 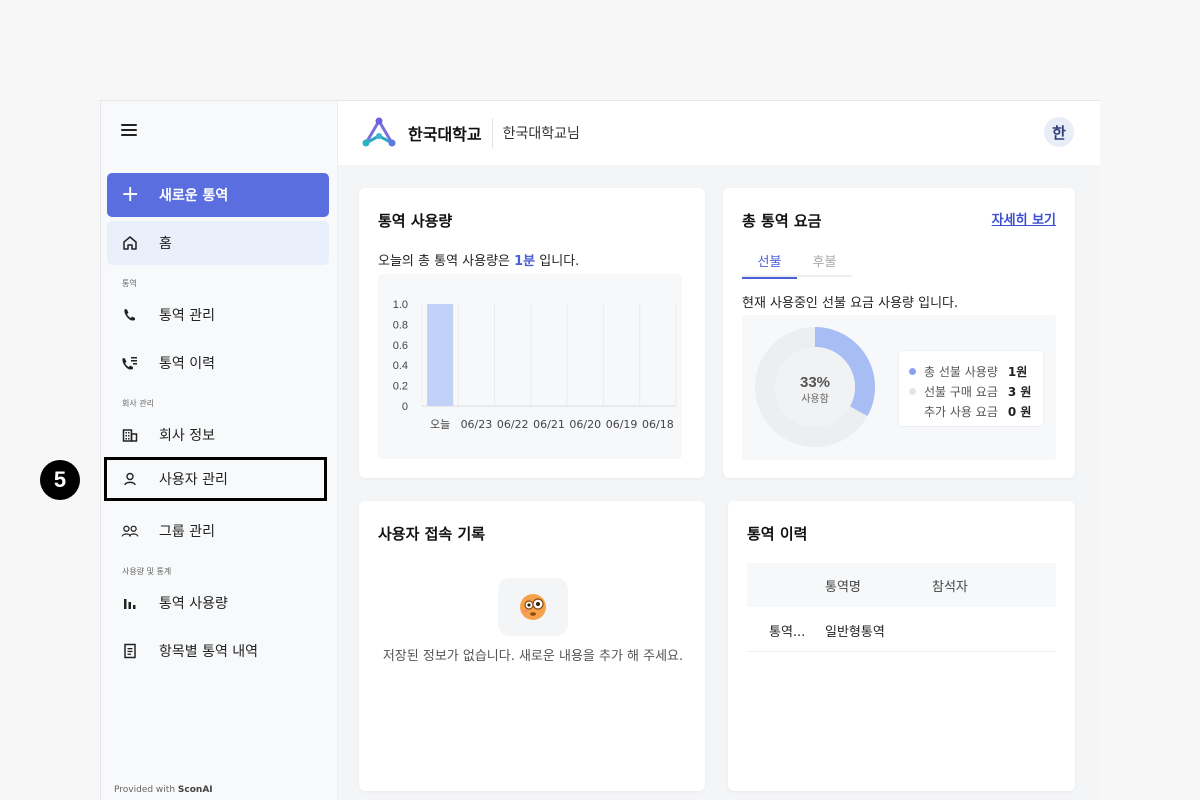 What do you see at coordinates (130, 315) in the screenshot?
I see `phone-icon` at bounding box center [130, 315].